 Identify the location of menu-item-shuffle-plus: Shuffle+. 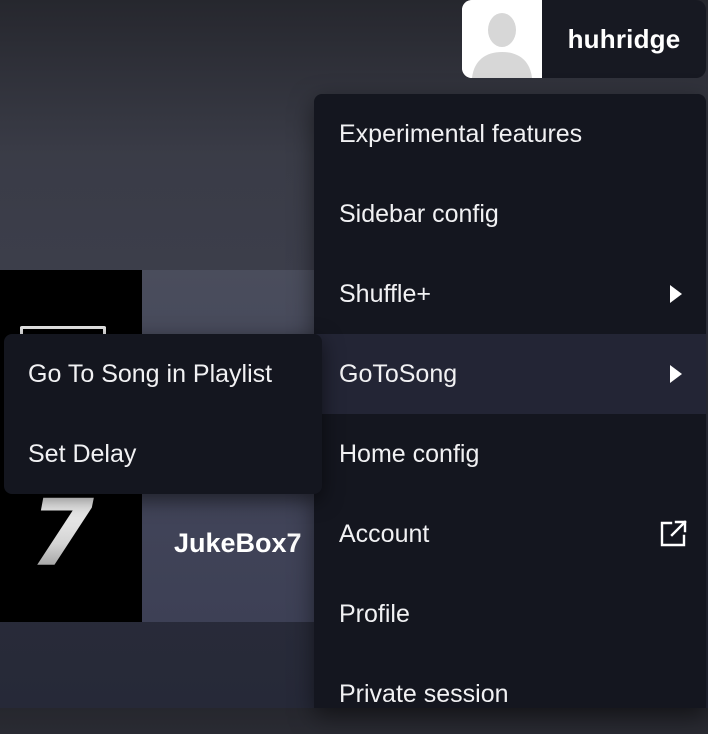
(510, 294).